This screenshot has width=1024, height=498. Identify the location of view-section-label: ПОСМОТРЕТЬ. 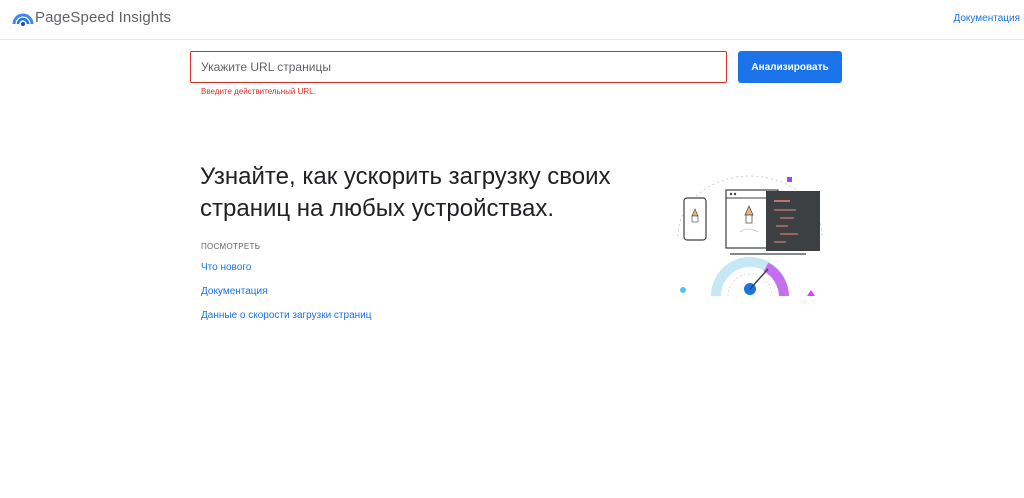
(231, 246).